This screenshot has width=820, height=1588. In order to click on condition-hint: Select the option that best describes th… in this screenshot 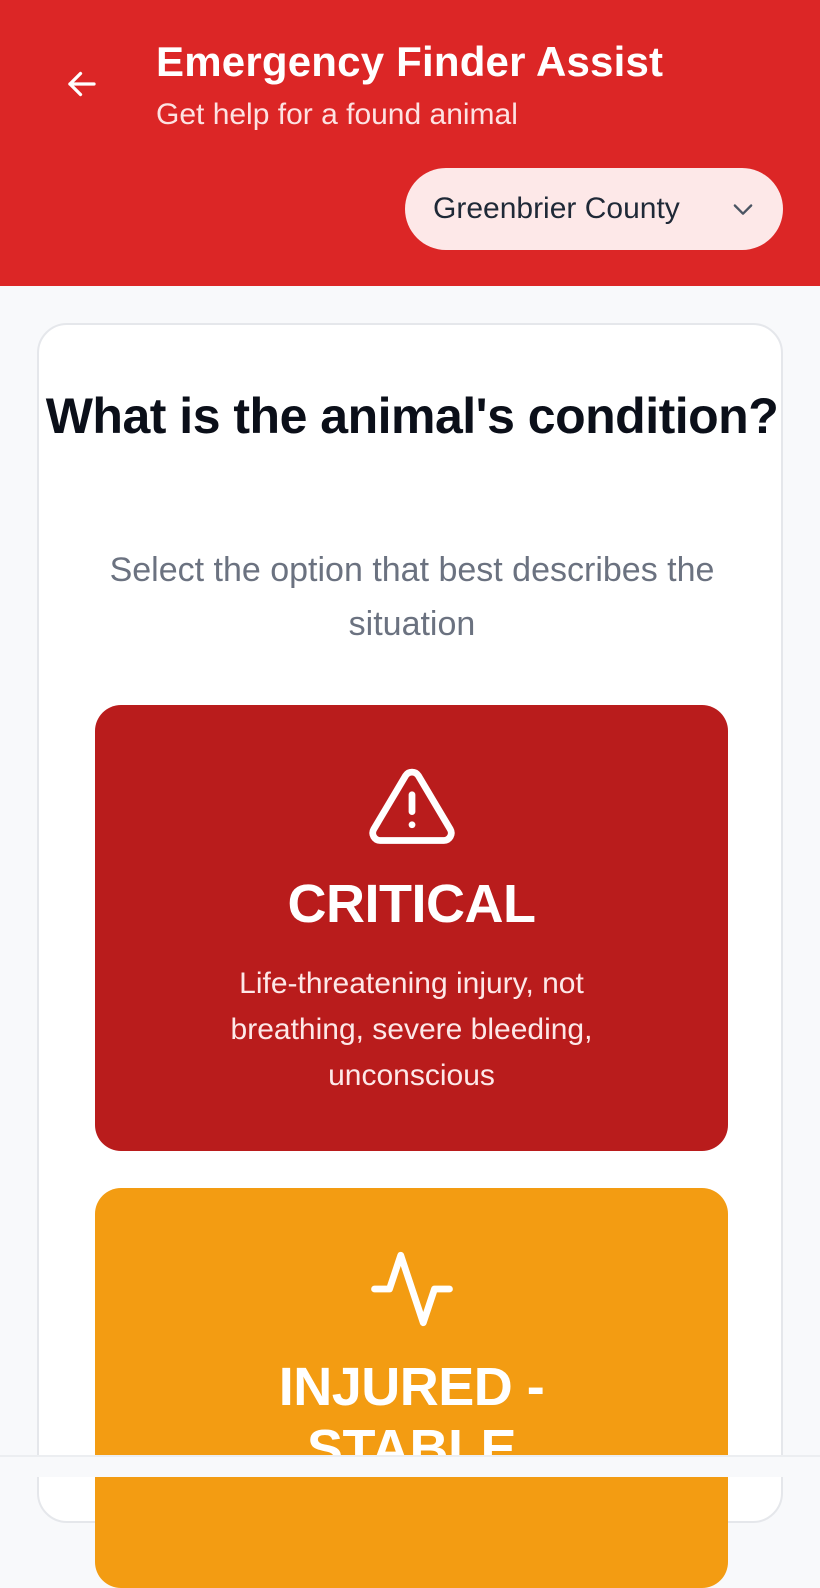, I will do `click(412, 597)`.